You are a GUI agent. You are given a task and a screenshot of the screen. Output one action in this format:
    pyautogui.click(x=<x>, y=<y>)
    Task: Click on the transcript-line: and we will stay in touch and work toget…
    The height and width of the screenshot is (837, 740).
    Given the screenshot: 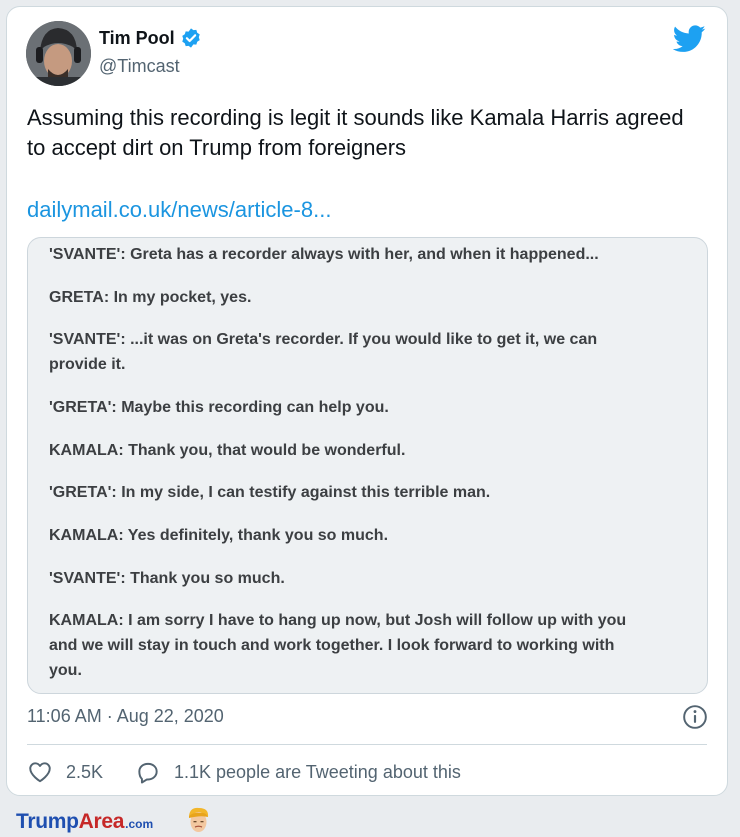 What is the action you would take?
    pyautogui.click(x=332, y=645)
    